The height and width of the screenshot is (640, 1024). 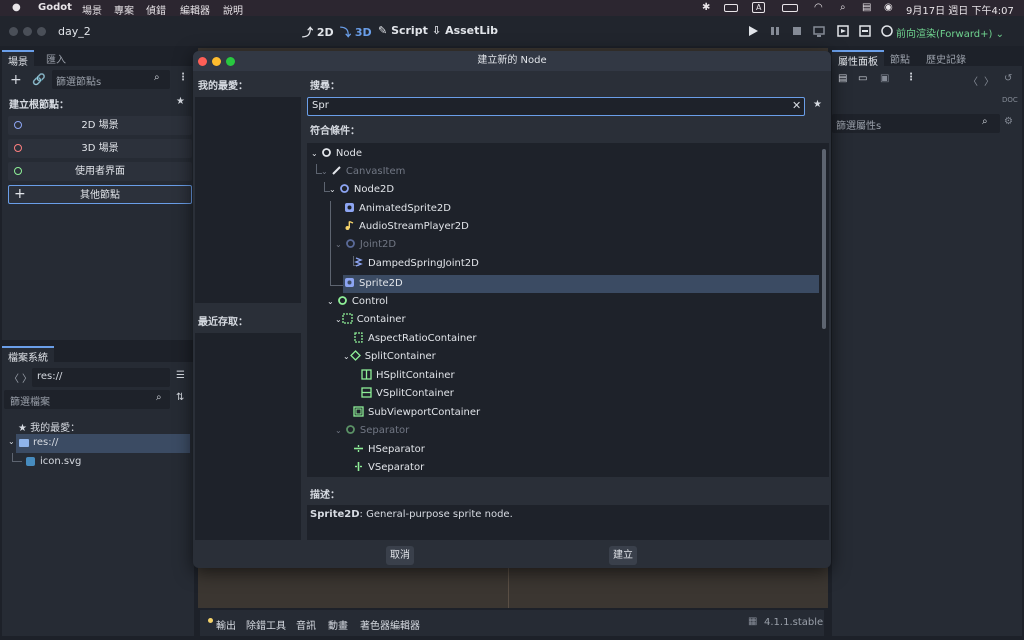 I want to click on renderer-dropdown: 前向渲染(Forward+) ⌄, so click(x=950, y=32).